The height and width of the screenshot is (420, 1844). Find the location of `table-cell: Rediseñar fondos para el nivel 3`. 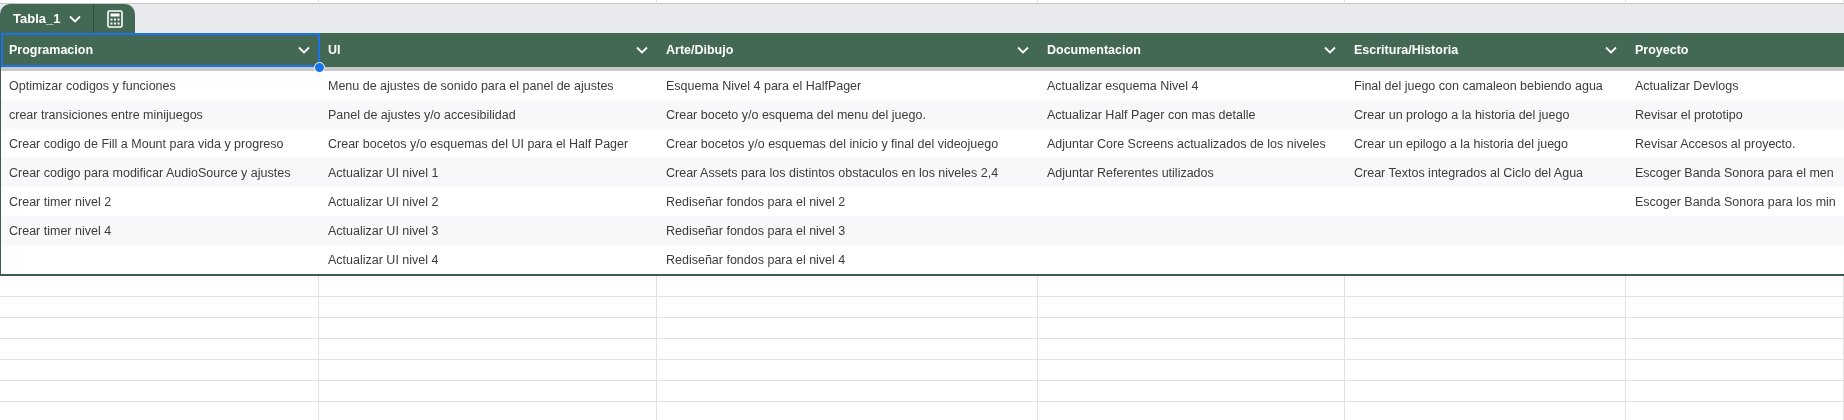

table-cell: Rediseñar fondos para el nivel 3 is located at coordinates (848, 230).